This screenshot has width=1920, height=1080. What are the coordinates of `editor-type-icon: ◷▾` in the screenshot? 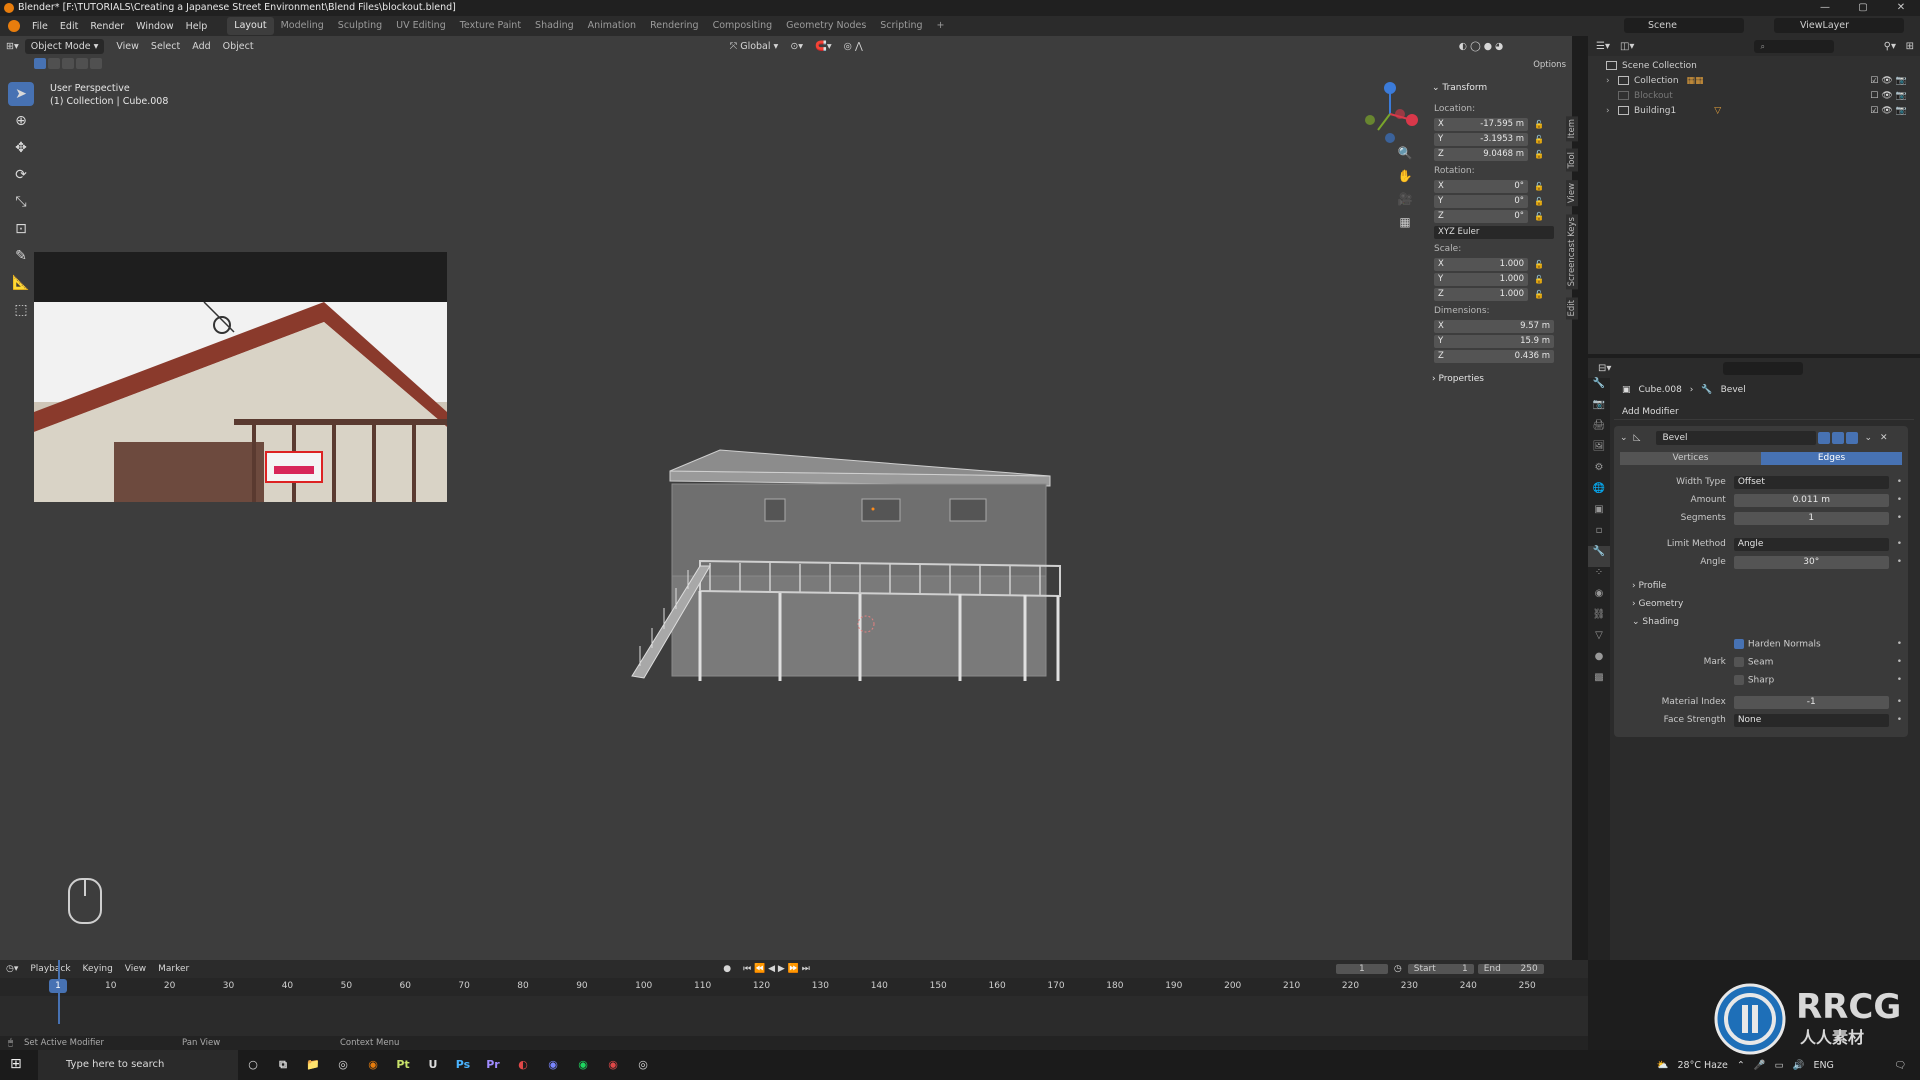 It's located at (12, 969).